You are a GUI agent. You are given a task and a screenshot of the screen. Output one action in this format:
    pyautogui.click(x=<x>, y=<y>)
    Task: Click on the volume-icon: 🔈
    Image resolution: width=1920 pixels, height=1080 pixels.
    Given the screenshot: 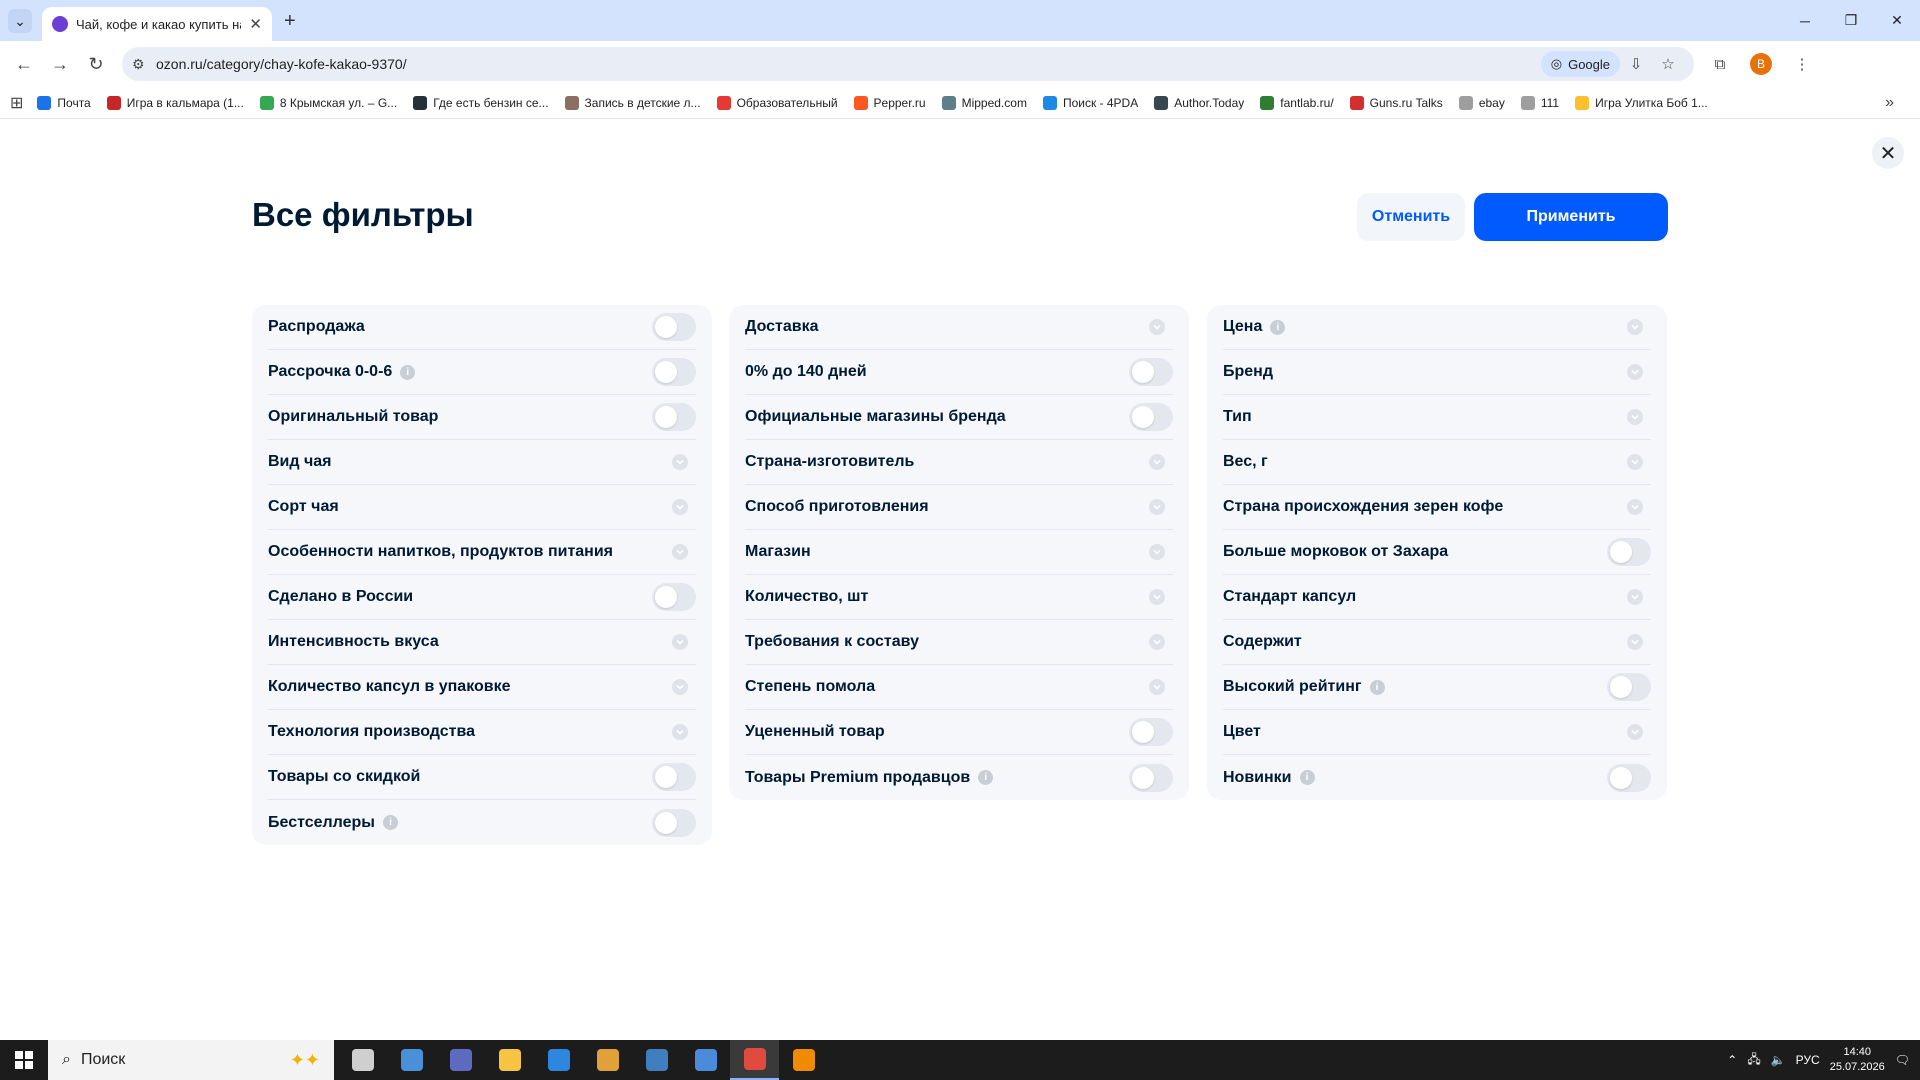 What is the action you would take?
    pyautogui.click(x=1778, y=1060)
    